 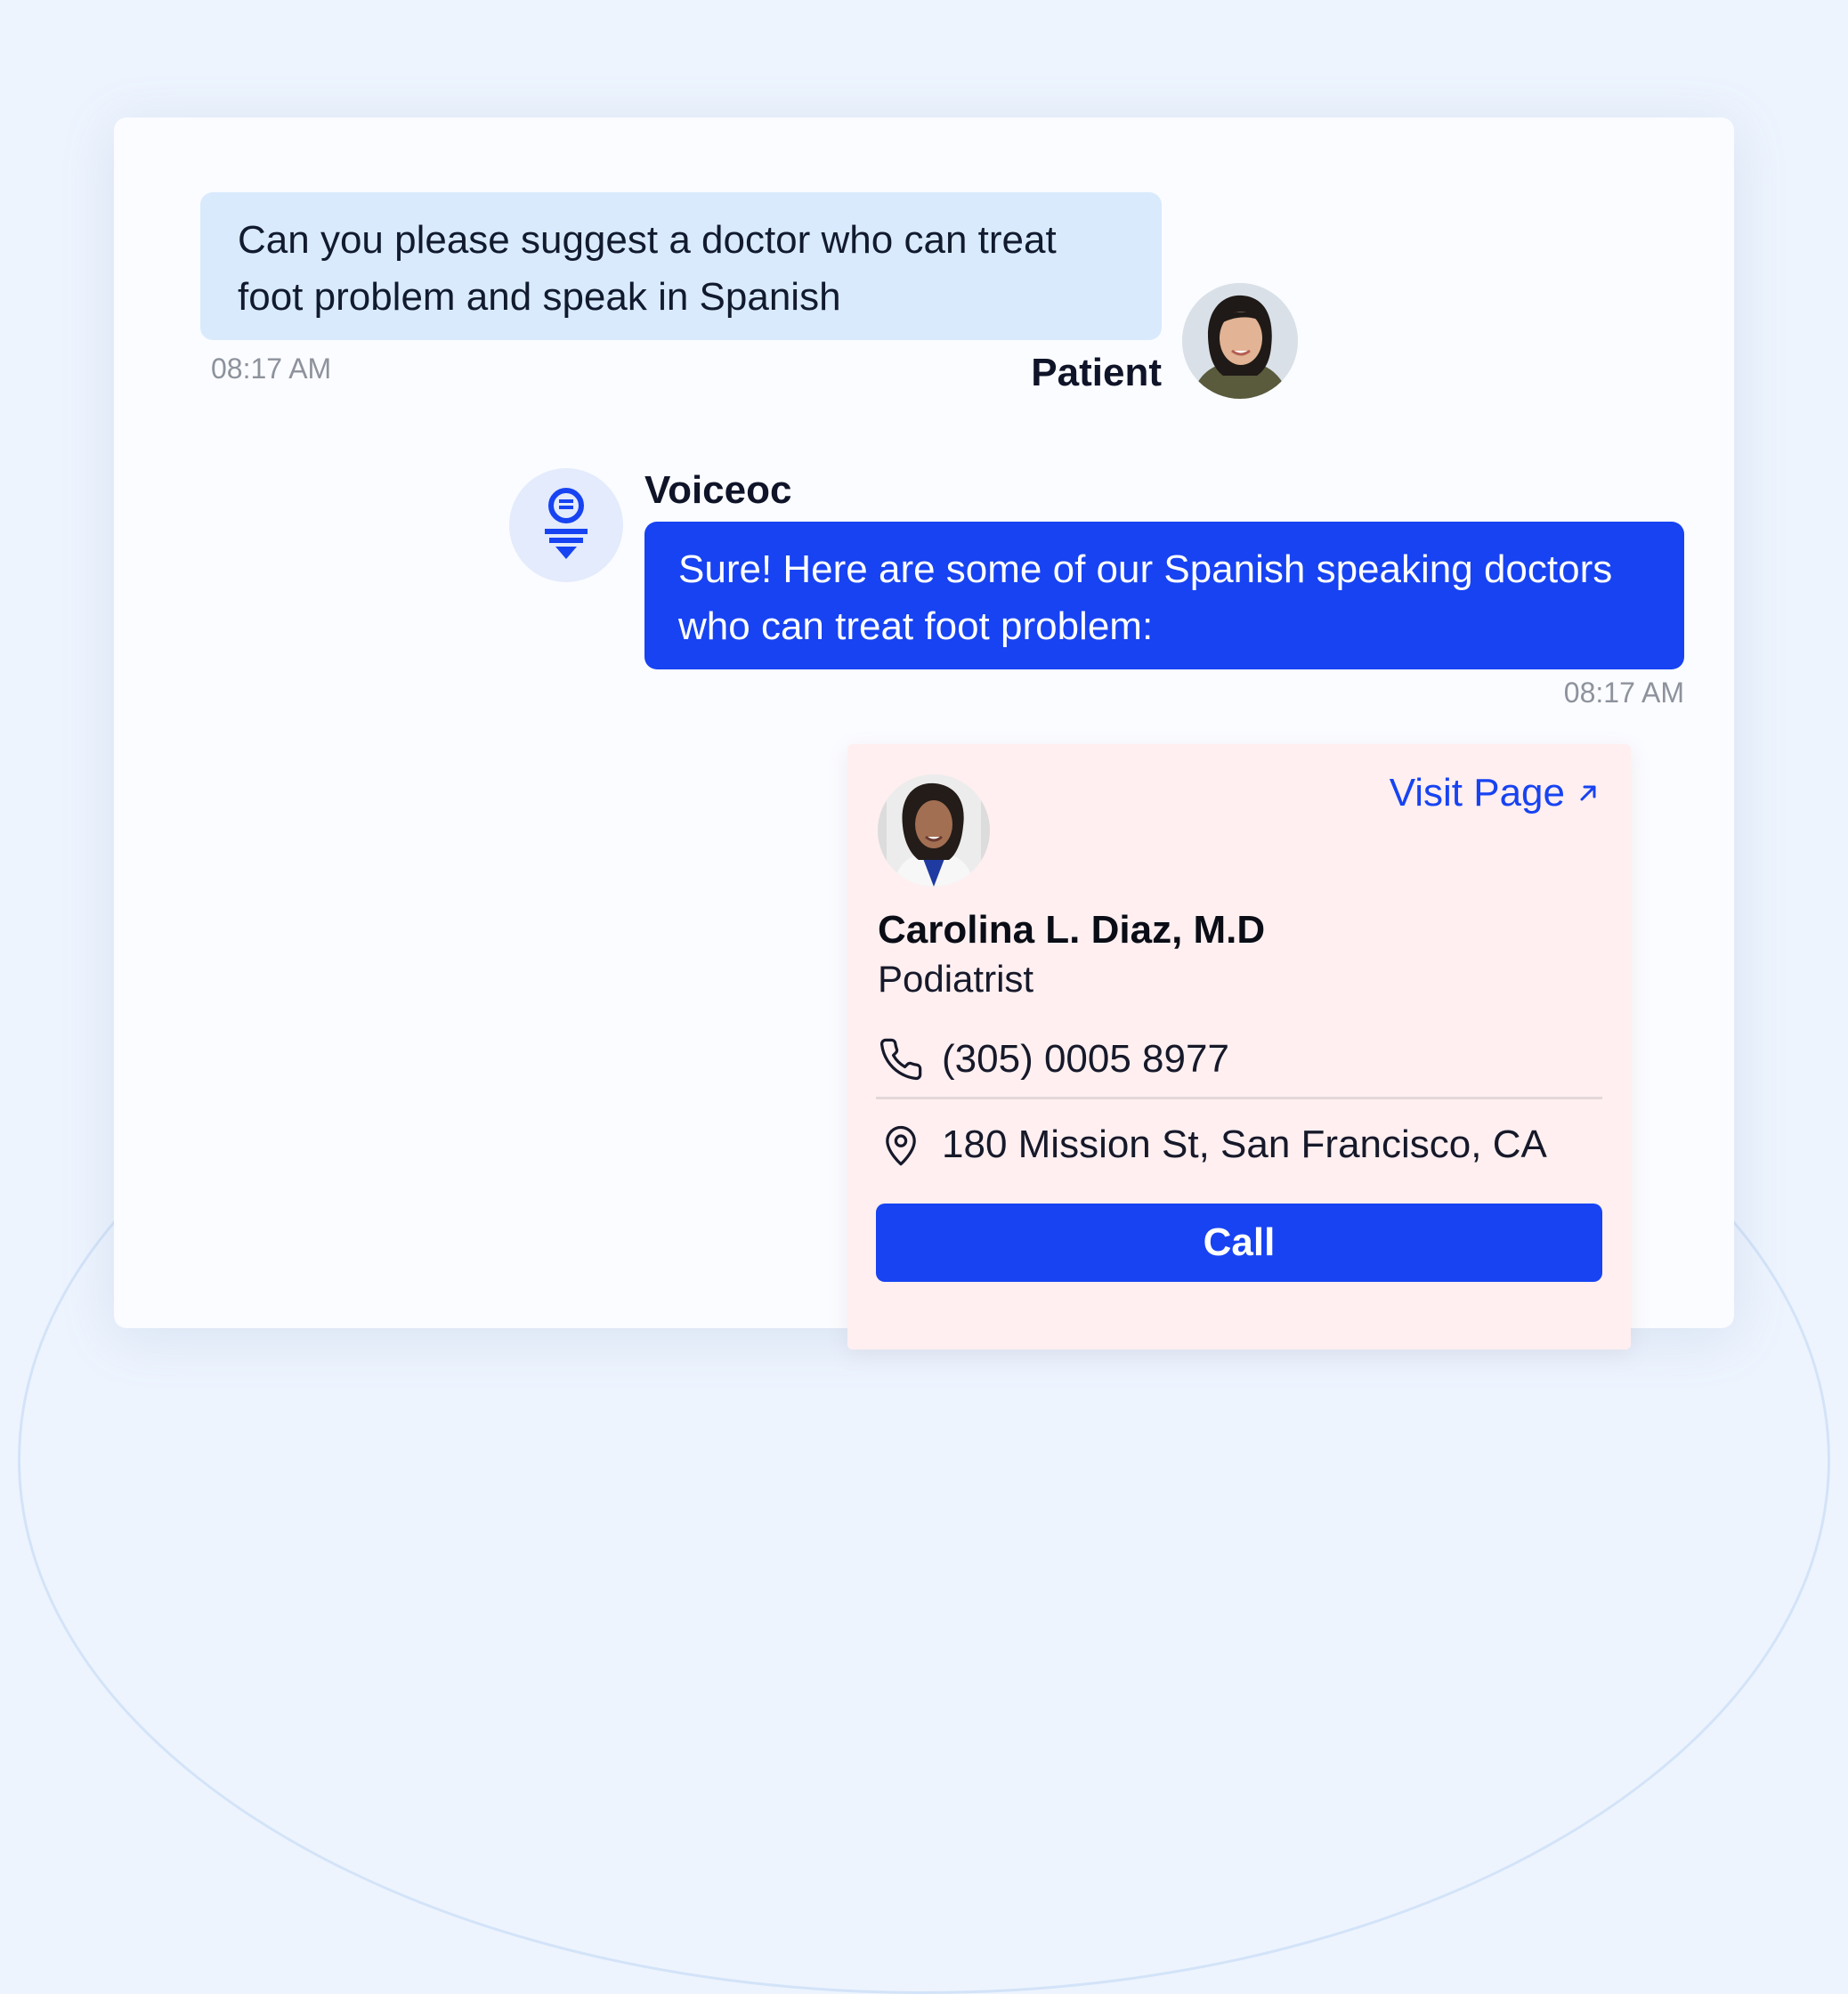 I want to click on voiceoc-message-time: 08:17 AM, so click(x=1623, y=693).